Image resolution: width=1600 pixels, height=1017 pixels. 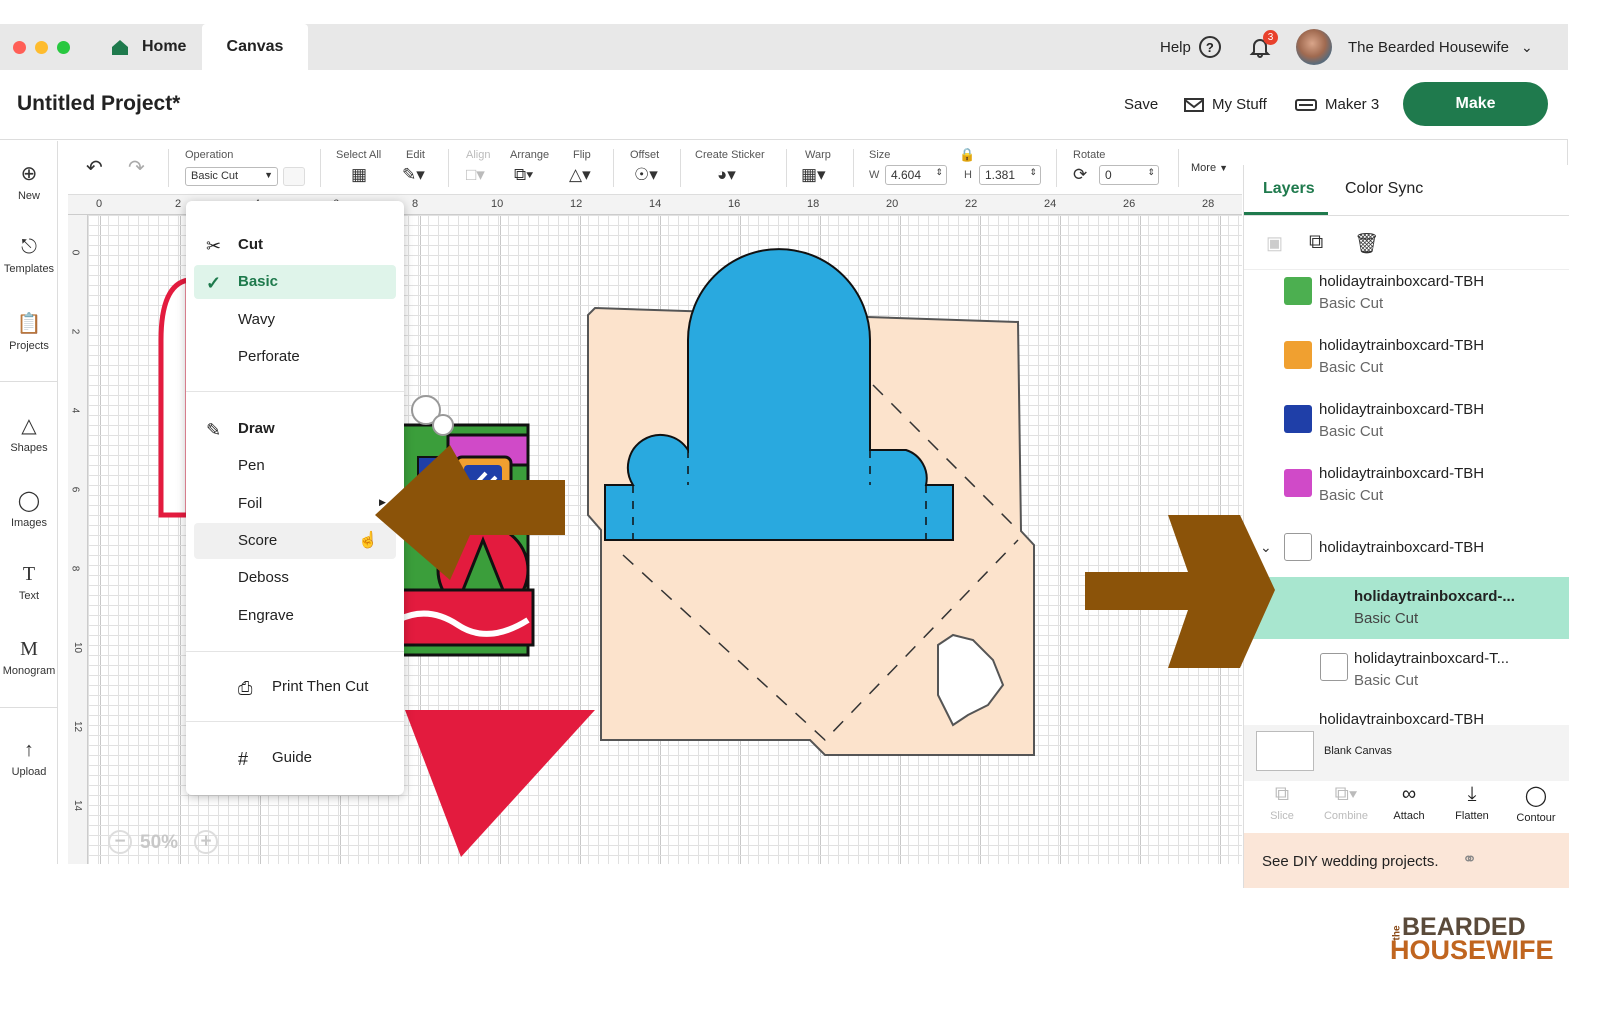 I want to click on machine-selector: Maker 3, so click(x=1337, y=104).